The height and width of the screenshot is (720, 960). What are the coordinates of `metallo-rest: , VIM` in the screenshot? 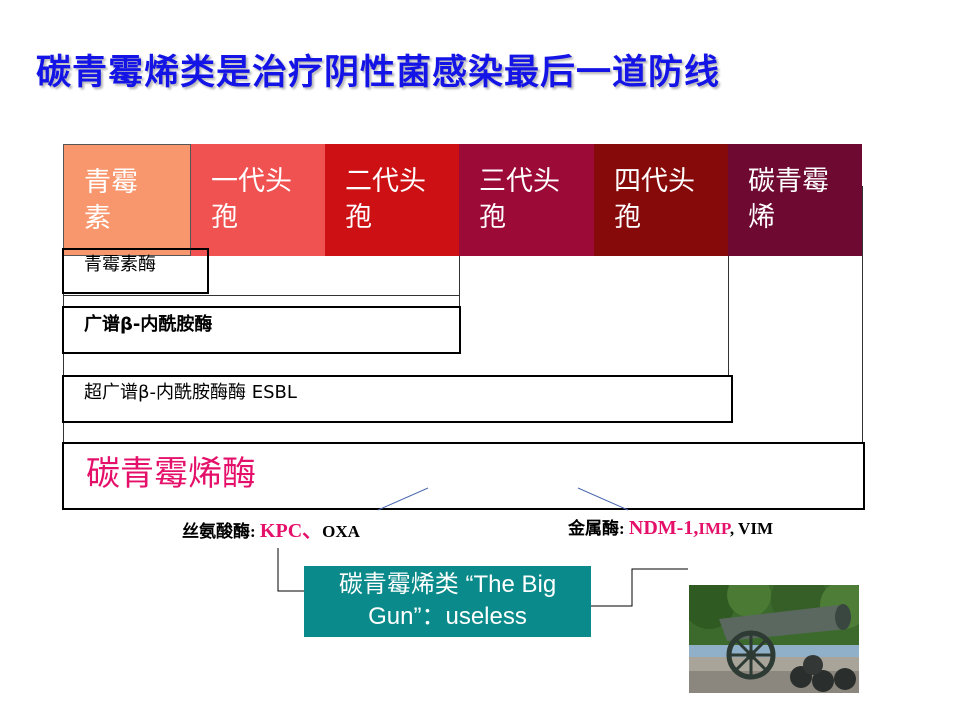 It's located at (751, 528).